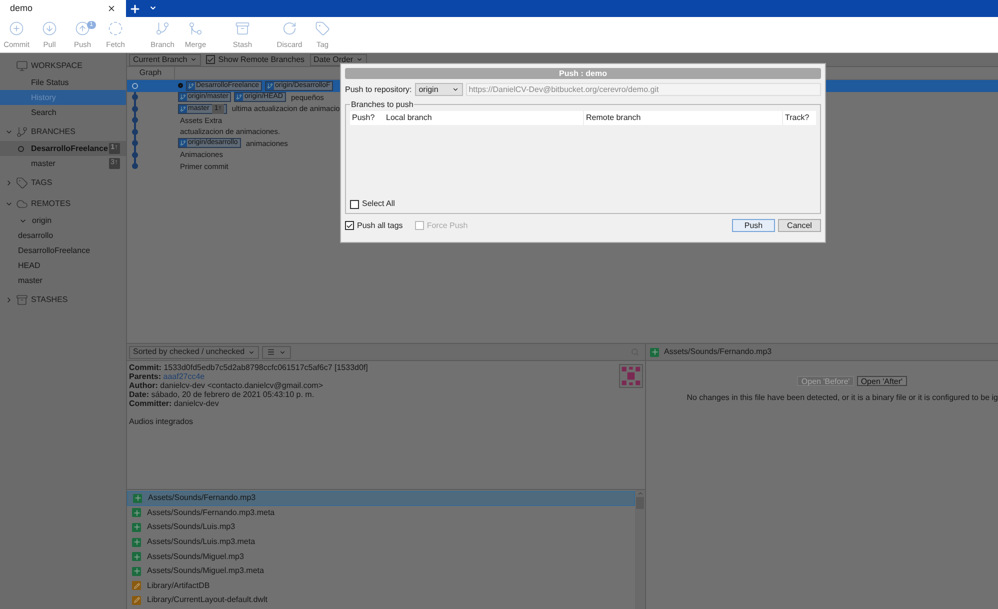 The width and height of the screenshot is (998, 609). I want to click on group-label: Branches to push, so click(382, 105).